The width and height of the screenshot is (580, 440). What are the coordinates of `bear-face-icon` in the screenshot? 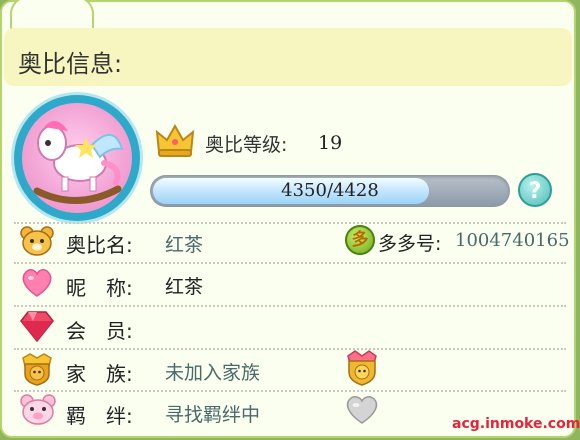 It's located at (37, 241).